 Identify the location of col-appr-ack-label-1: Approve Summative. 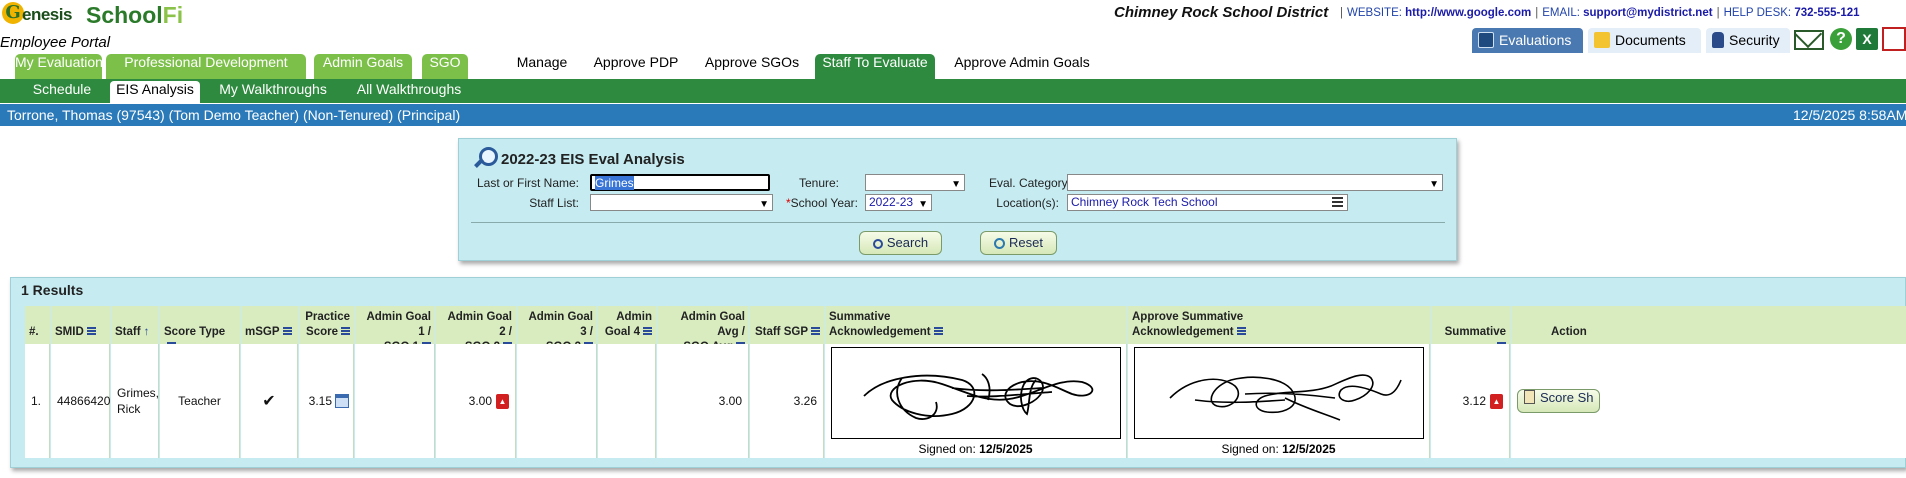
(1188, 317).